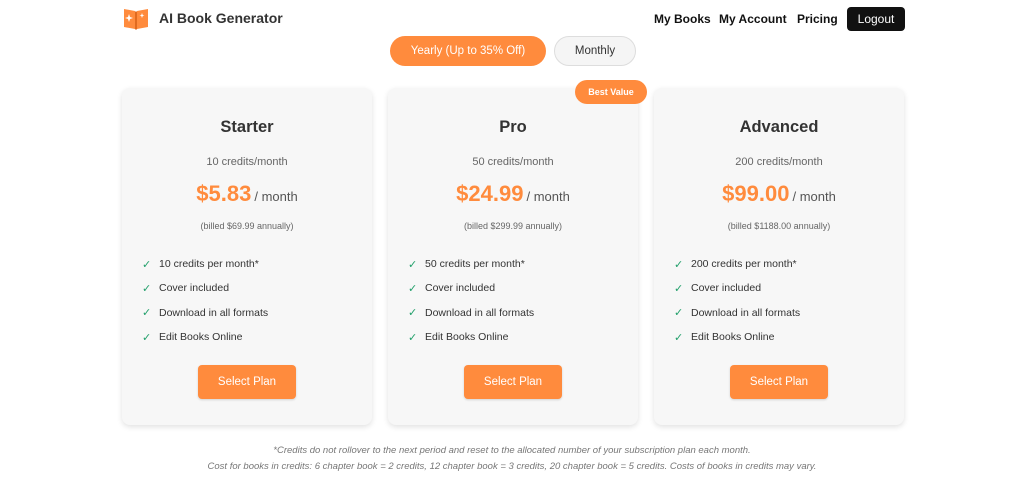 This screenshot has width=1024, height=485. I want to click on plan-billed-note: (billed $69.99 annually), so click(247, 226).